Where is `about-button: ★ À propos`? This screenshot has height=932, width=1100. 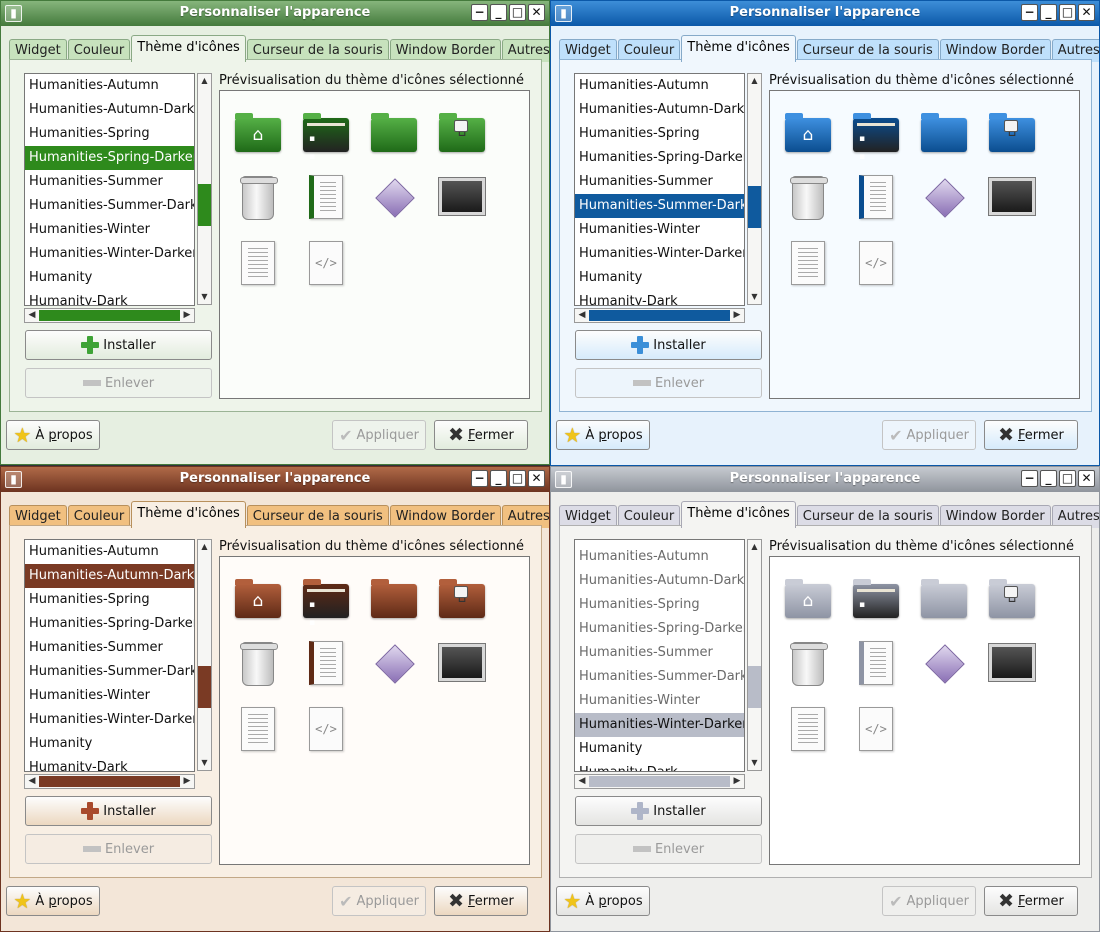 about-button: ★ À propos is located at coordinates (53, 901).